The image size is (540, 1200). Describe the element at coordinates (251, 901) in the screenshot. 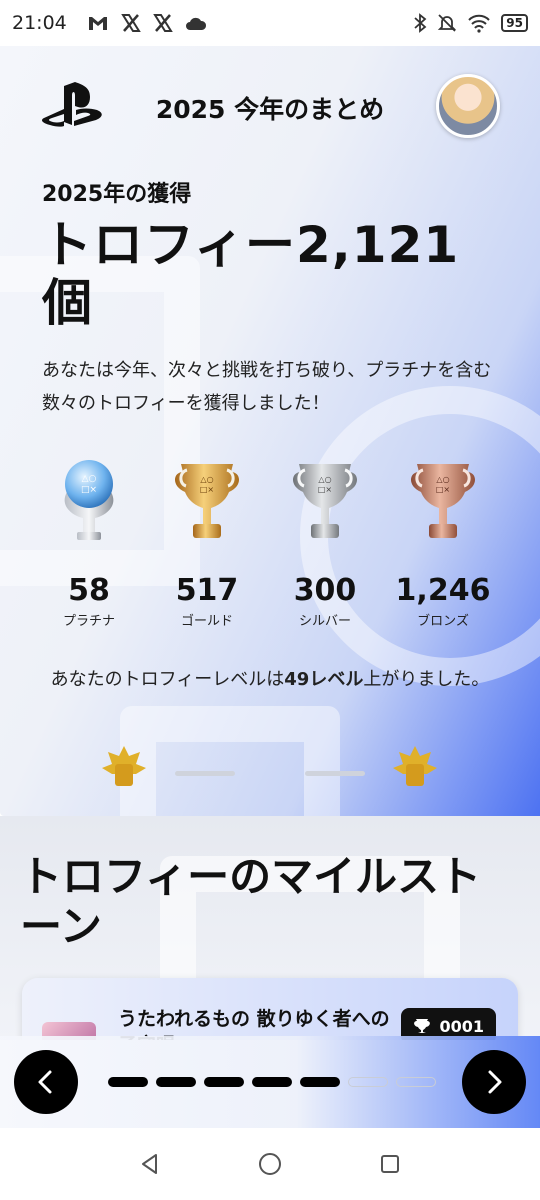

I see `milestone-title: トロフィーのマイルストーン` at that location.